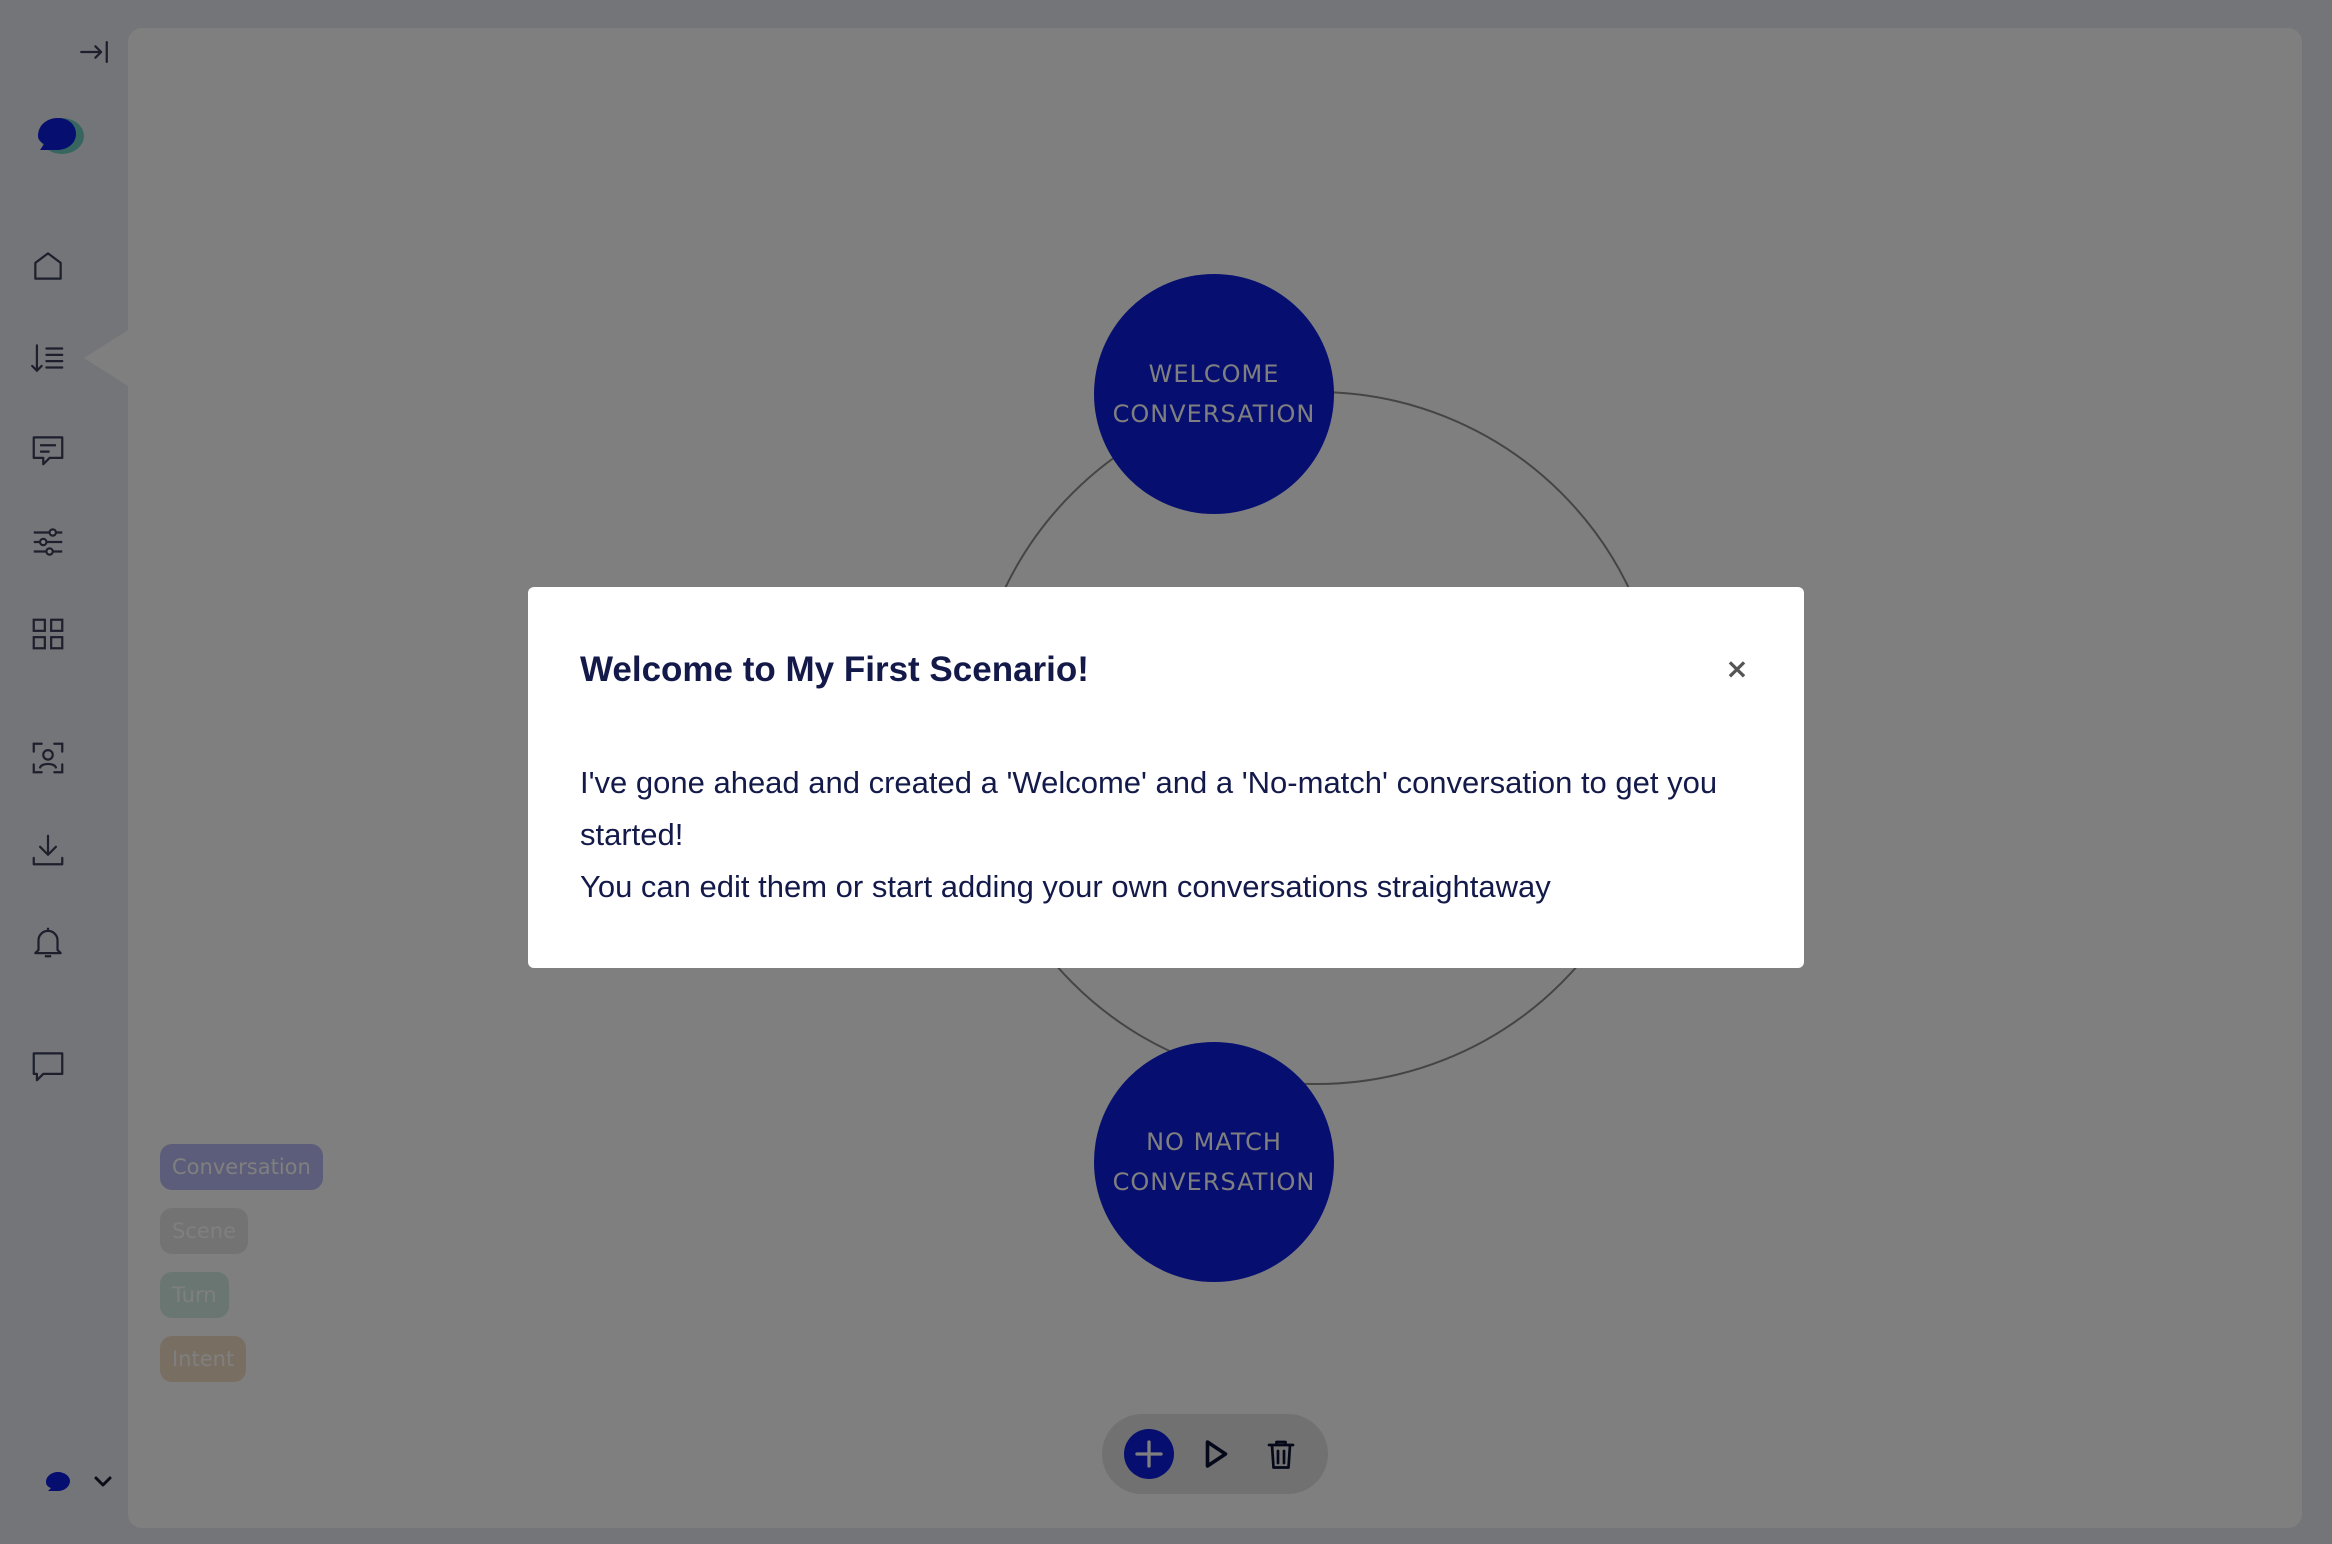 This screenshot has width=2332, height=1544. I want to click on dialog-title: Welcome to My First Scenario!, so click(834, 669).